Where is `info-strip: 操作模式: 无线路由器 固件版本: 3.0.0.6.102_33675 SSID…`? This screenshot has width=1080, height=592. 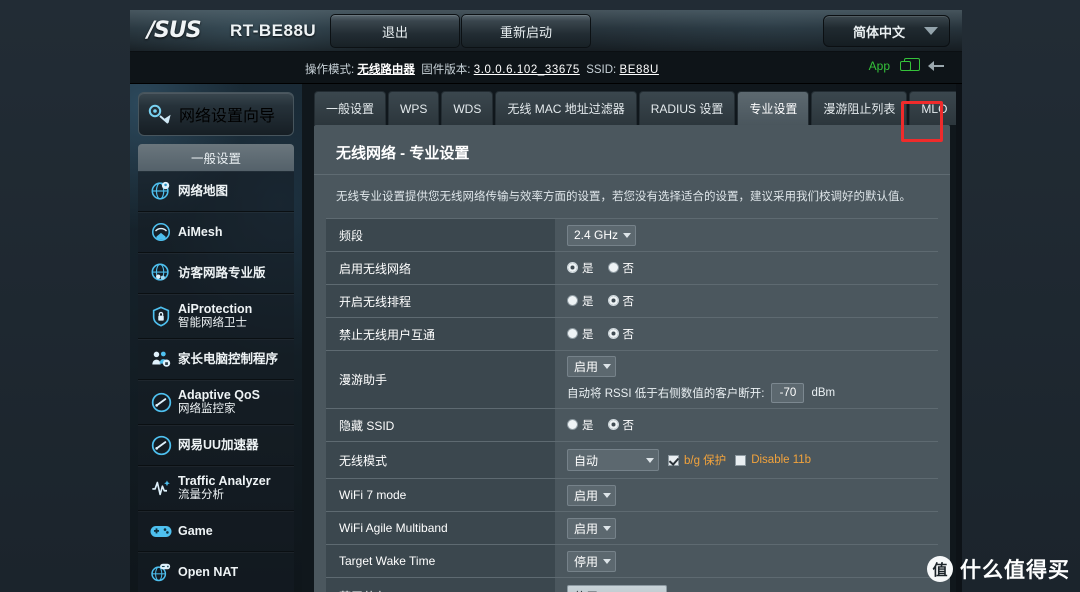 info-strip: 操作模式: 无线路由器 固件版本: 3.0.0.6.102_33675 SSID… is located at coordinates (546, 68).